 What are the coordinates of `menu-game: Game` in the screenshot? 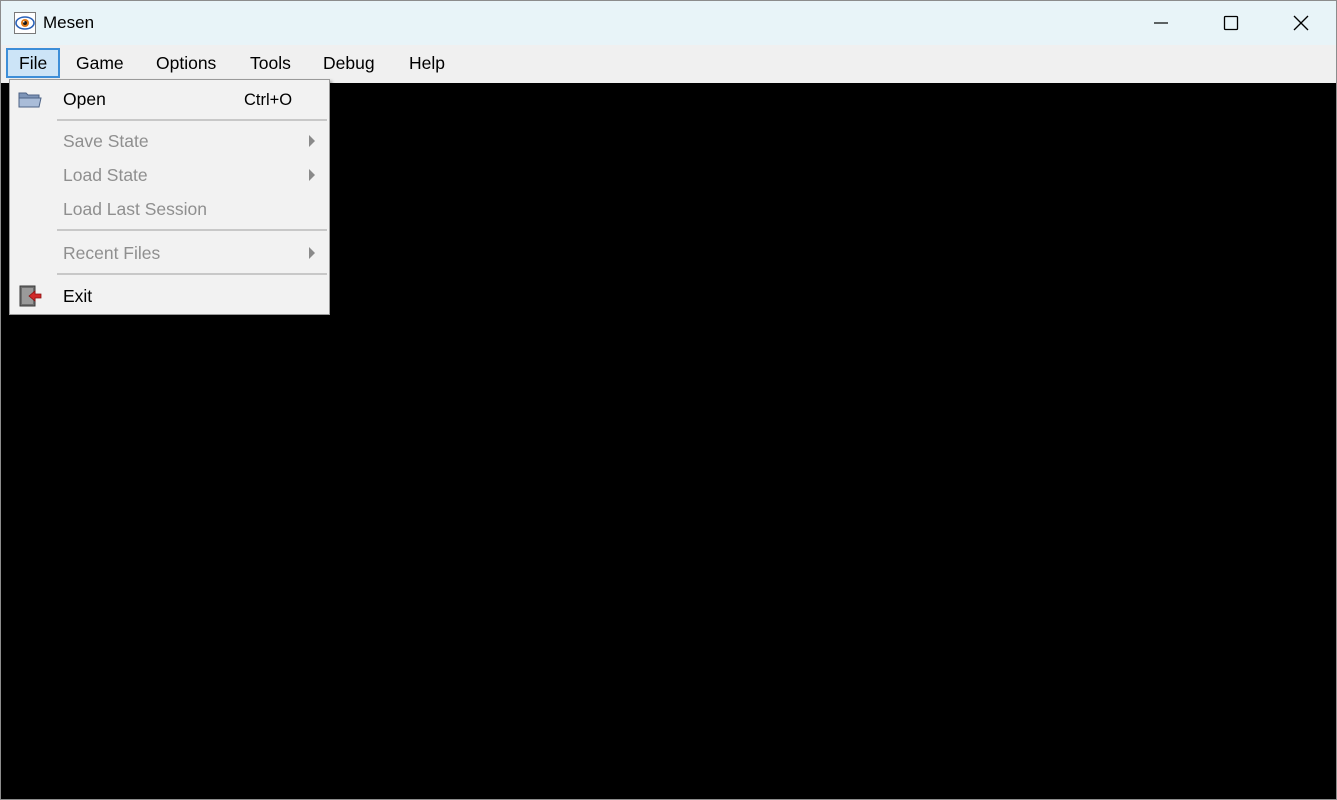 It's located at (100, 63).